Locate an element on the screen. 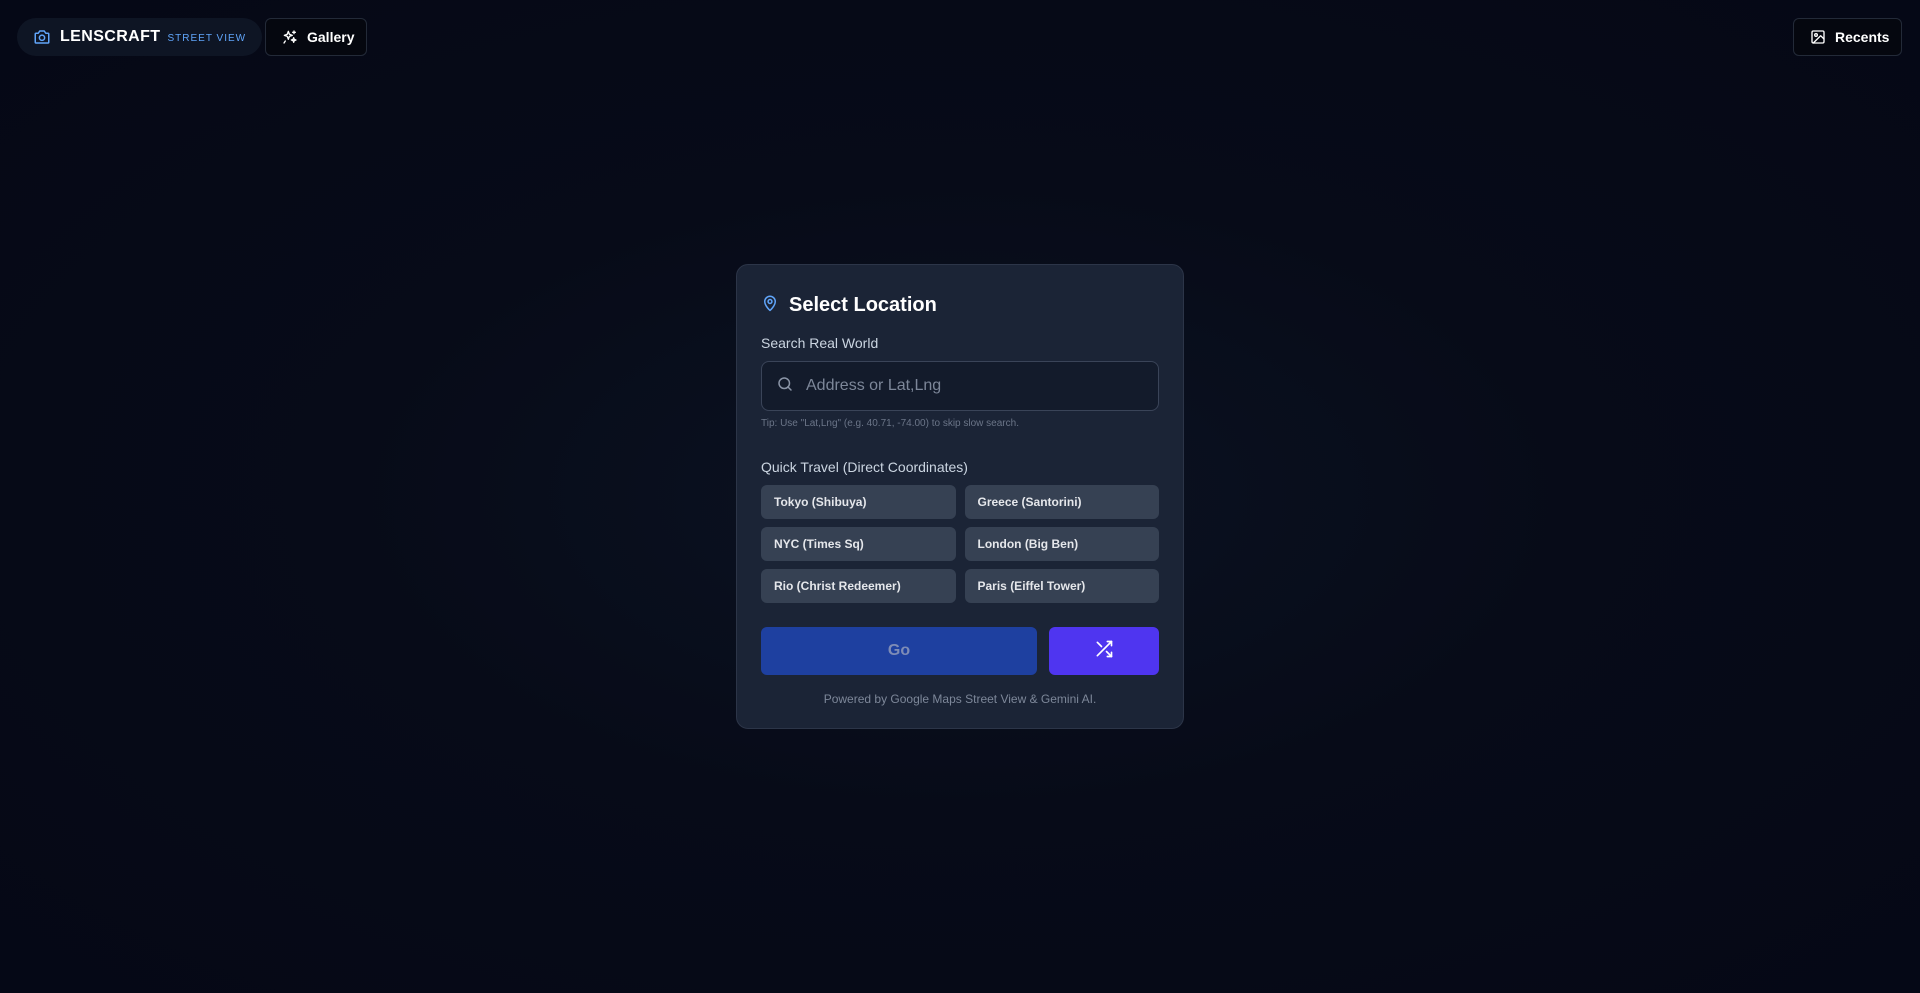 The height and width of the screenshot is (993, 1920). gallery-label: Gallery is located at coordinates (331, 37).